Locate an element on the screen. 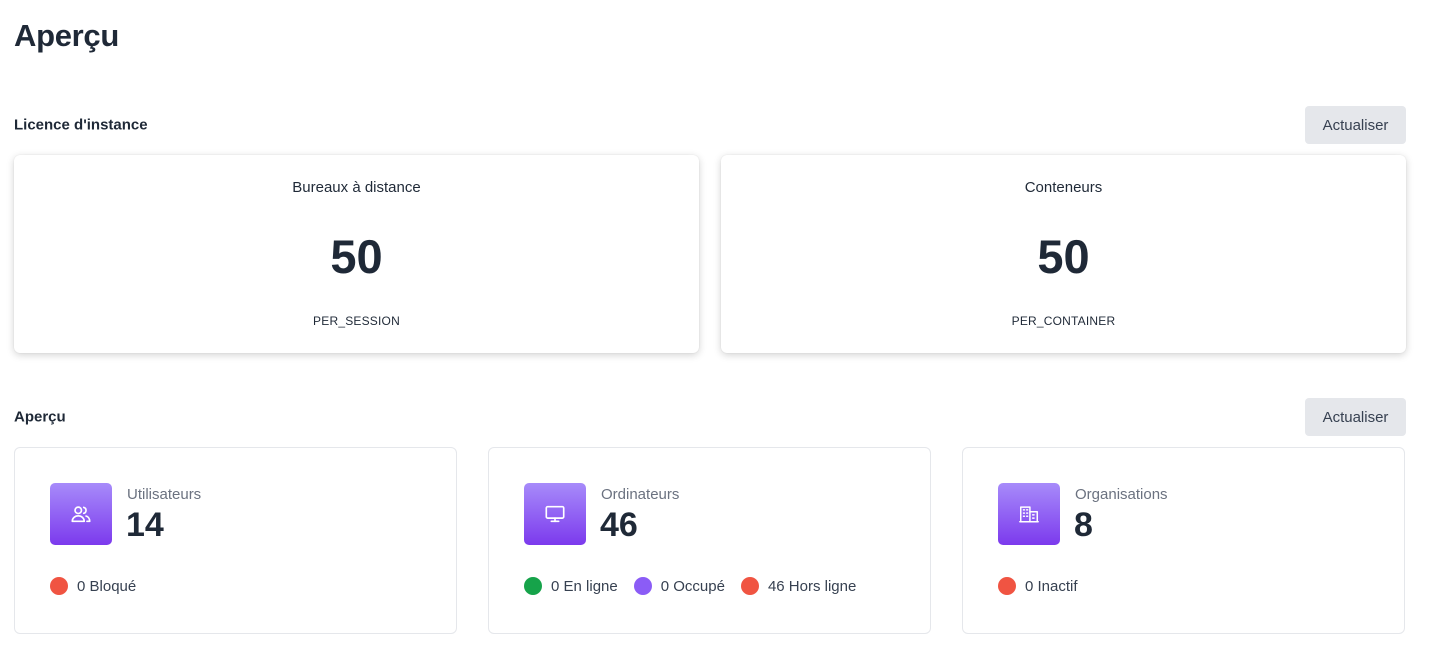 The image size is (1433, 651). building-icon is located at coordinates (1029, 514).